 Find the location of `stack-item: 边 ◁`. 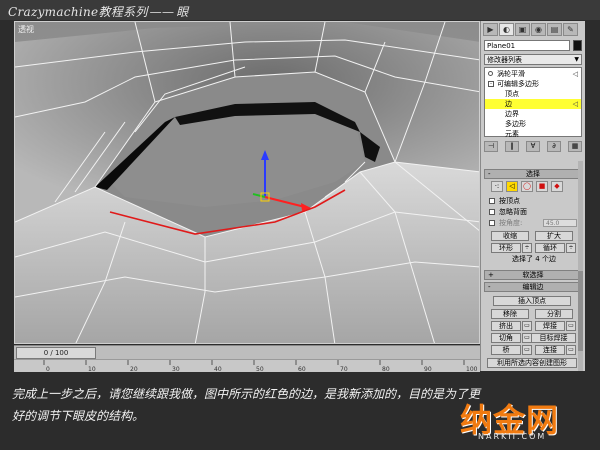

stack-item: 边 ◁ is located at coordinates (533, 104).